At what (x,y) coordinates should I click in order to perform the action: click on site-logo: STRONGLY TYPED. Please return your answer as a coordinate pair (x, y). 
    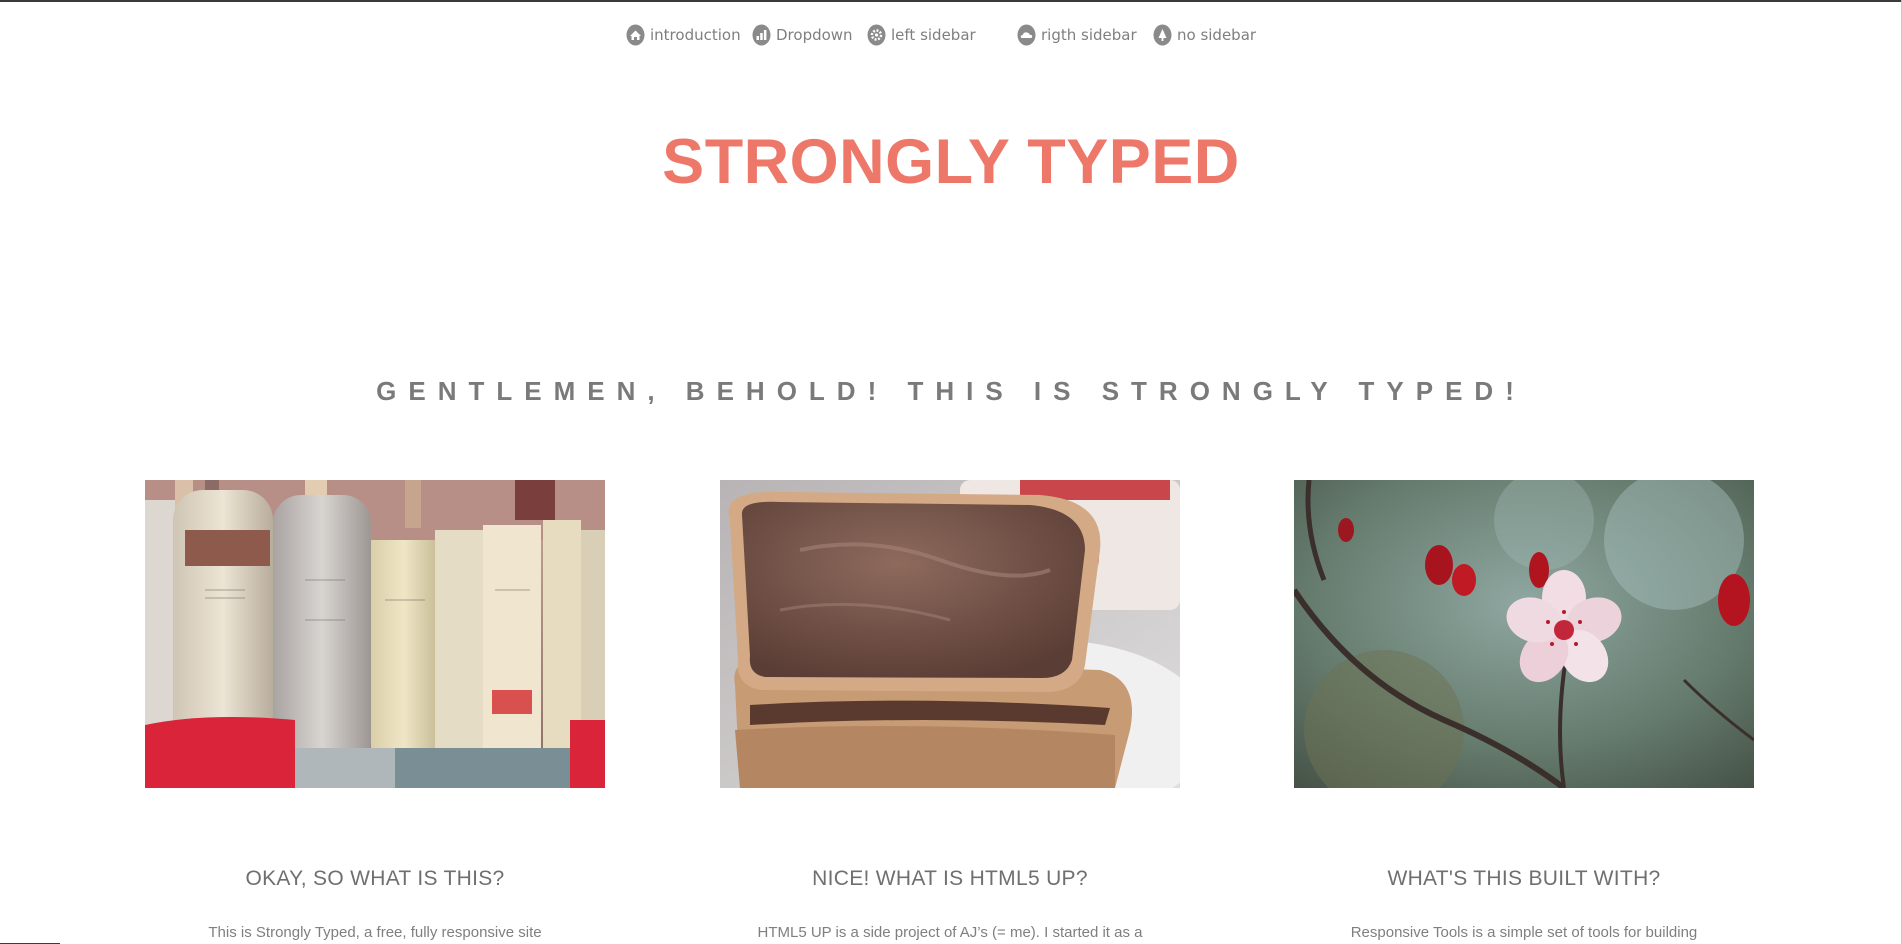
    Looking at the image, I should click on (951, 162).